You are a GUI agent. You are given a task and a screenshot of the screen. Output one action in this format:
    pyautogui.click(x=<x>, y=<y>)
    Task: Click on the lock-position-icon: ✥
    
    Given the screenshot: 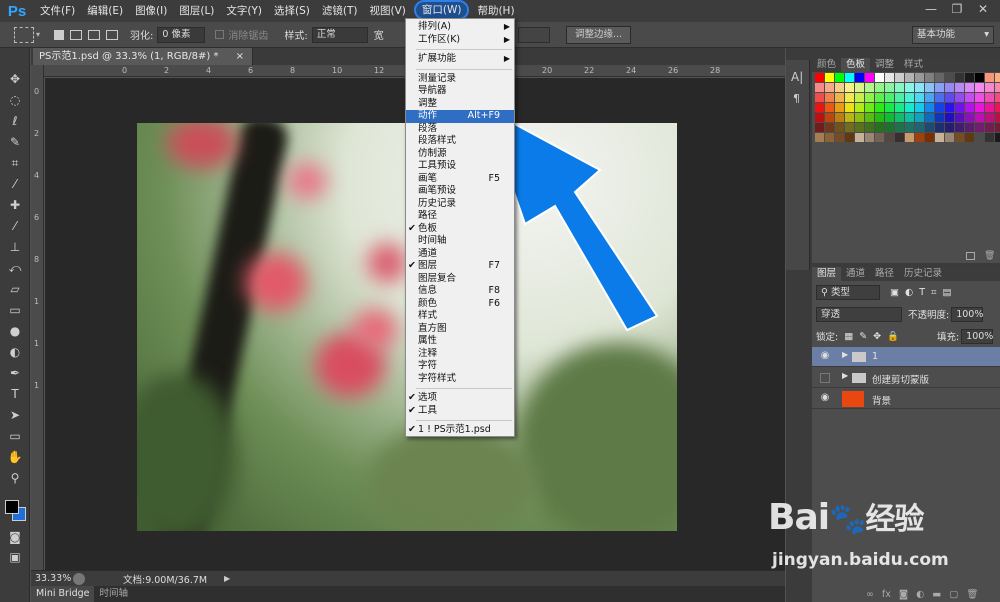 What is the action you would take?
    pyautogui.click(x=877, y=336)
    